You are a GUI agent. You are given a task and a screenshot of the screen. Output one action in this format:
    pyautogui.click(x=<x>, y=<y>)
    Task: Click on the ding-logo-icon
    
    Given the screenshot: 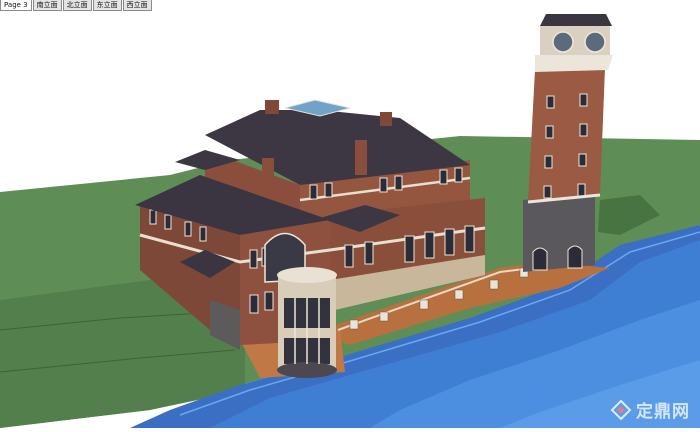 What is the action you would take?
    pyautogui.click(x=621, y=409)
    